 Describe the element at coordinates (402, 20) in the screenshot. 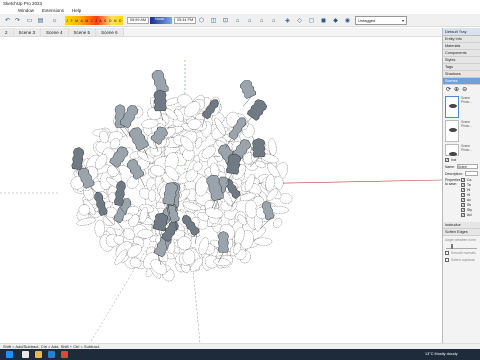

I see `chevron-down-icon: ▾` at that location.